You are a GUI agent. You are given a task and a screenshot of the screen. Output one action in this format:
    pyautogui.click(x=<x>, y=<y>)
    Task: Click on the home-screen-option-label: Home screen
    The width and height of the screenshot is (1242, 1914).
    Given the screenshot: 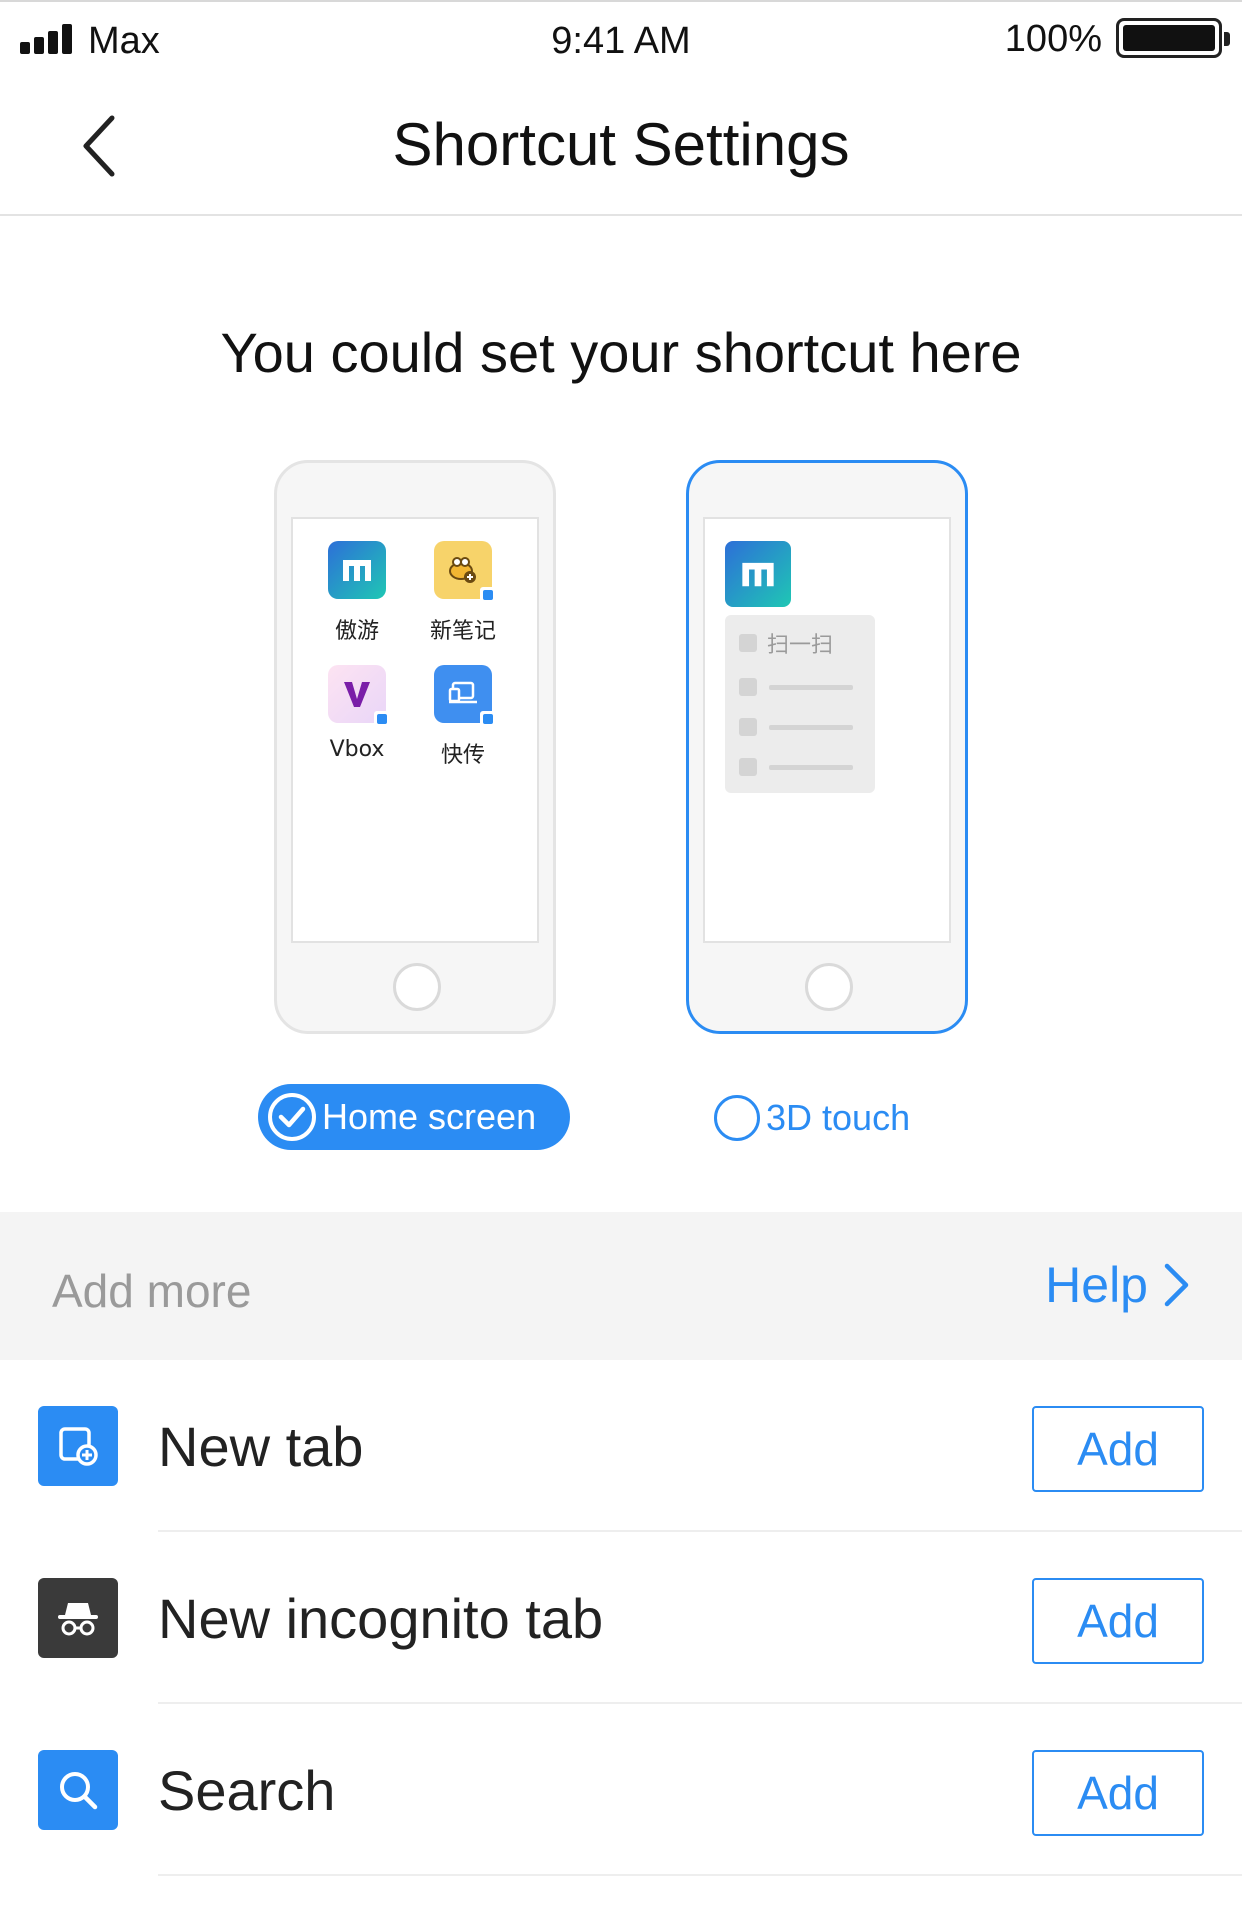 What is the action you would take?
    pyautogui.click(x=429, y=1116)
    